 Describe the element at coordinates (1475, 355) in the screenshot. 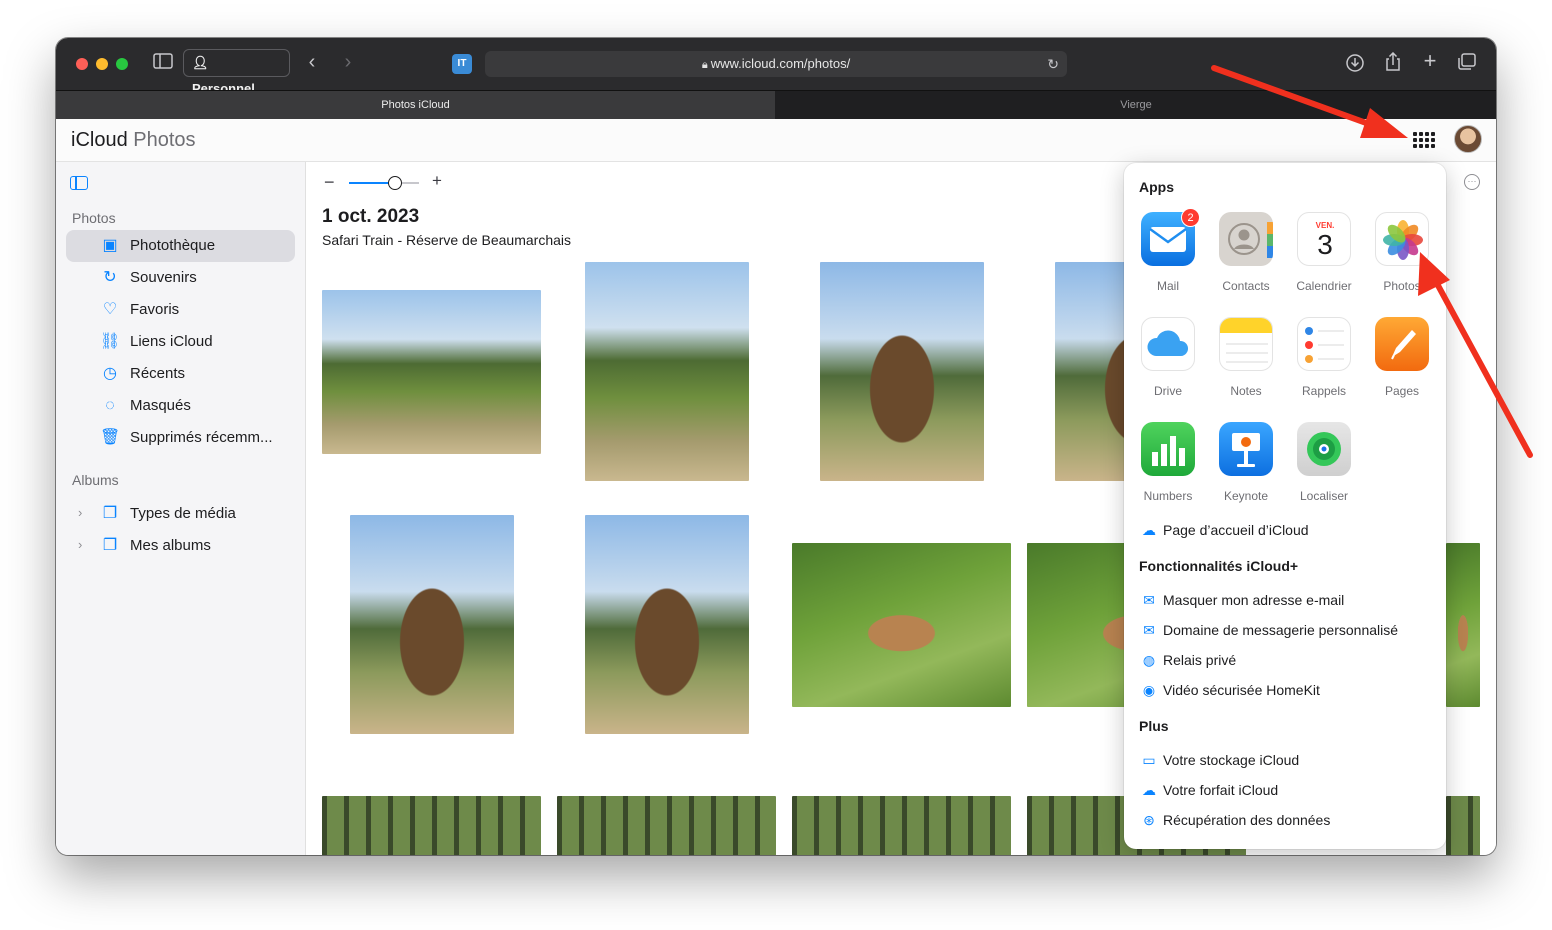

I see `arrow-to-photos-app` at that location.